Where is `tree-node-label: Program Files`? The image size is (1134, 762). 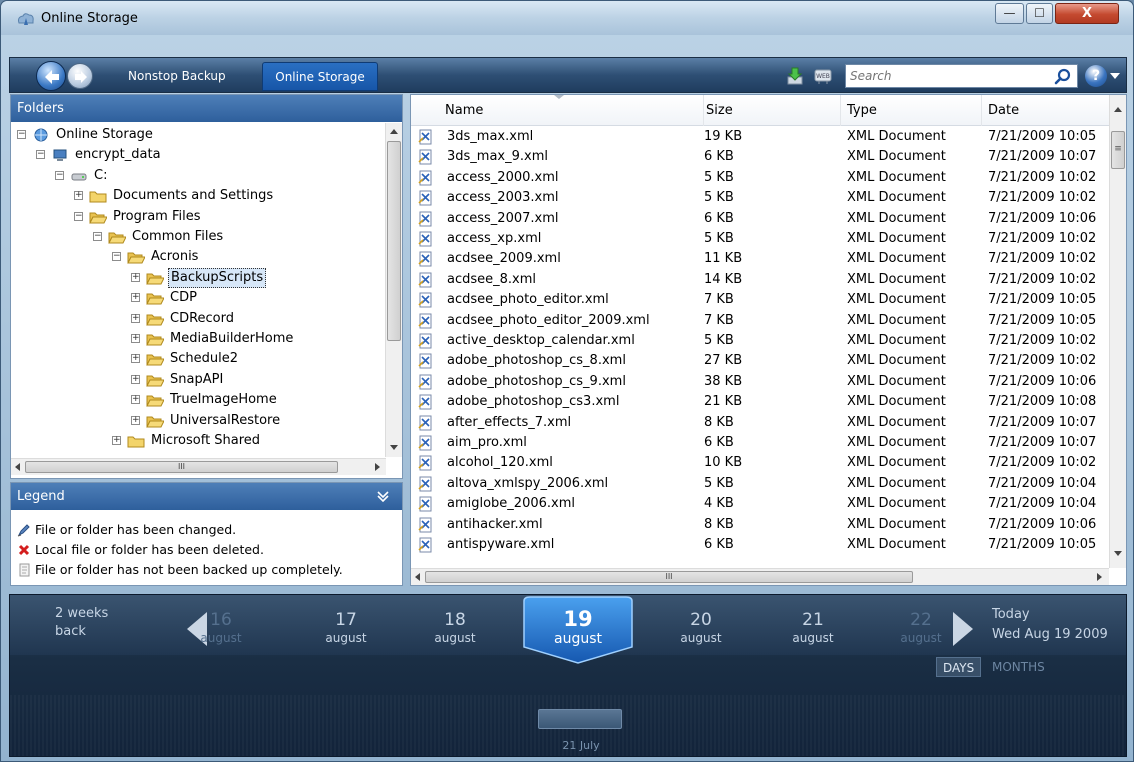 tree-node-label: Program Files is located at coordinates (157, 217).